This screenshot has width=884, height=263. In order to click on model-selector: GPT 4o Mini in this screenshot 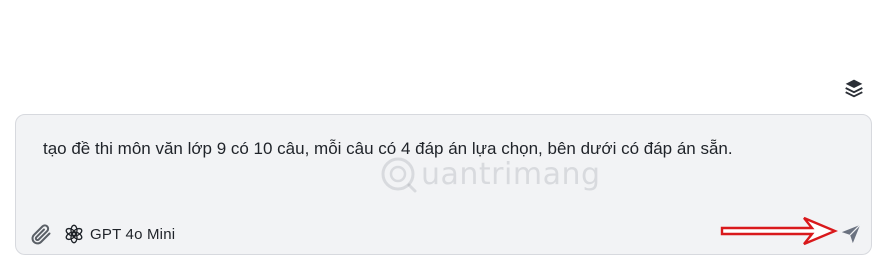, I will do `click(119, 234)`.